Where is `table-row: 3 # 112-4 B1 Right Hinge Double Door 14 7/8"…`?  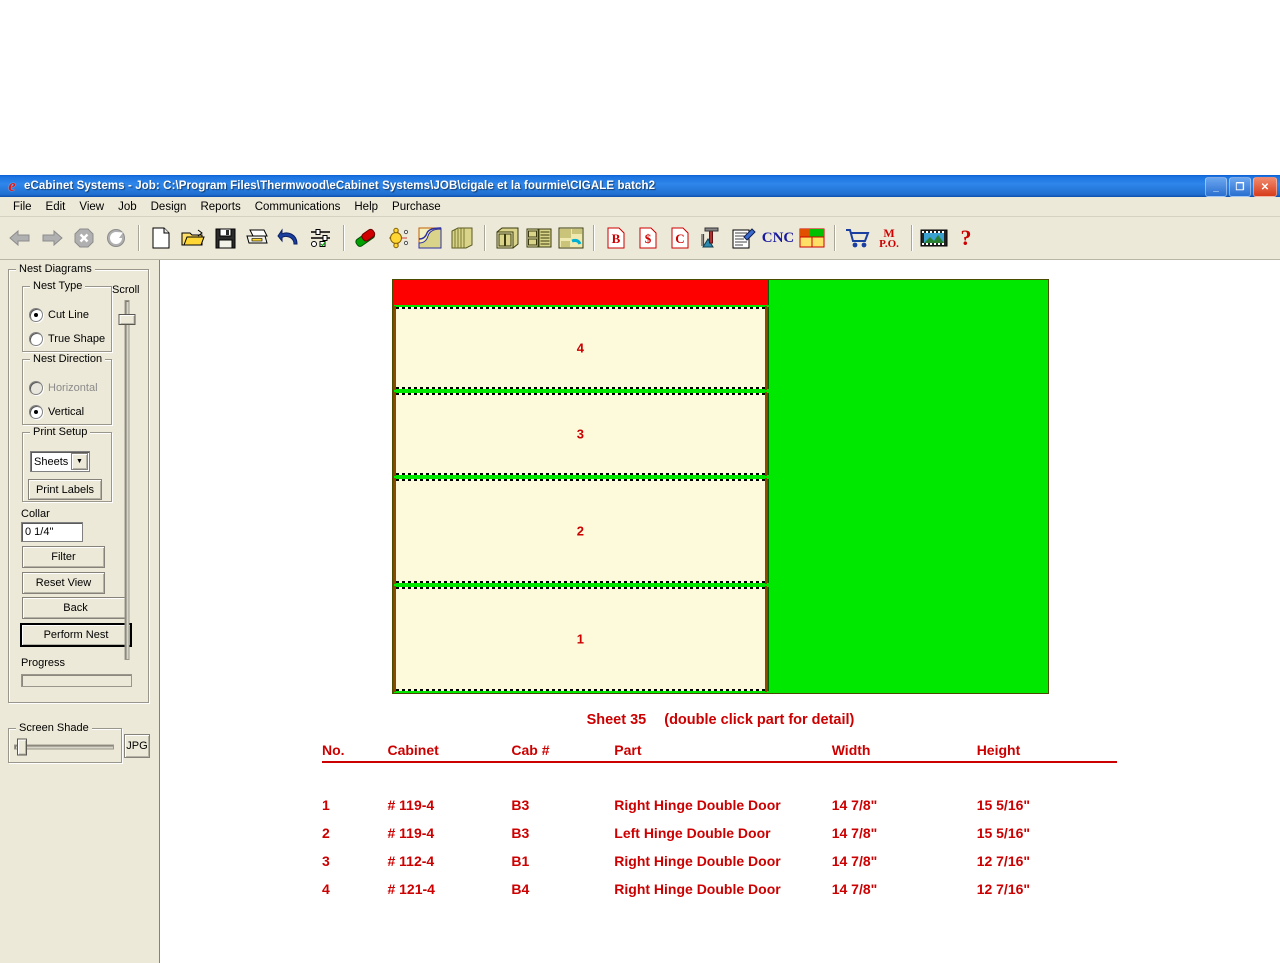 table-row: 3 # 112-4 B1 Right Hinge Double Door 14 7/8"… is located at coordinates (719, 861).